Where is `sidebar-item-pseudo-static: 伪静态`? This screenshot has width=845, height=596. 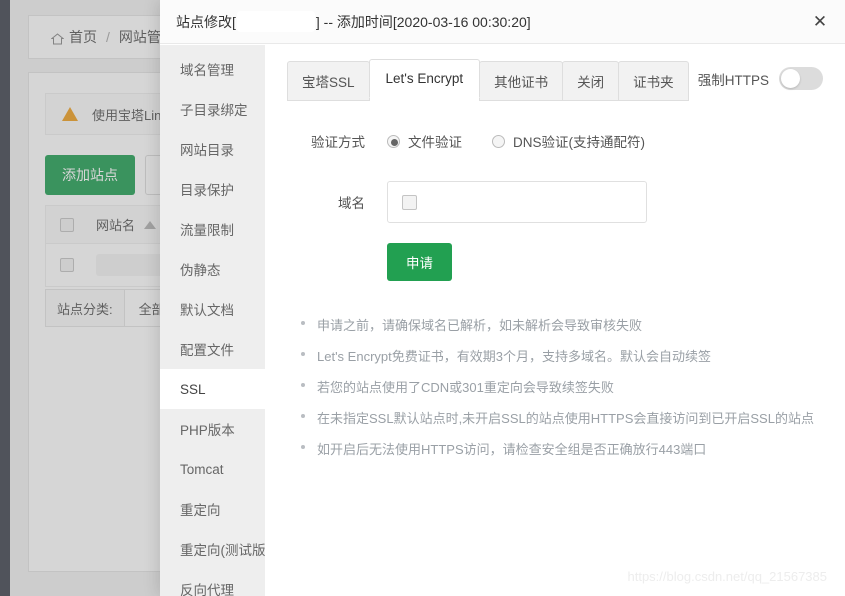 sidebar-item-pseudo-static: 伪静态 is located at coordinates (212, 269).